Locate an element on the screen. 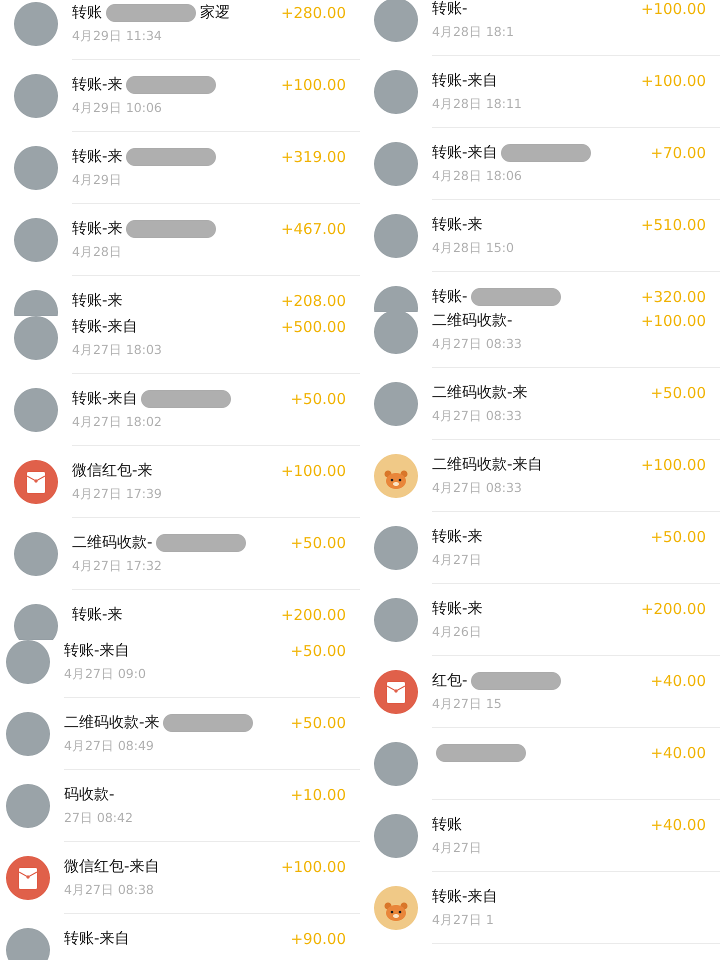 The width and height of the screenshot is (720, 960). transaction-time: 4月28日 15:0 is located at coordinates (473, 247).